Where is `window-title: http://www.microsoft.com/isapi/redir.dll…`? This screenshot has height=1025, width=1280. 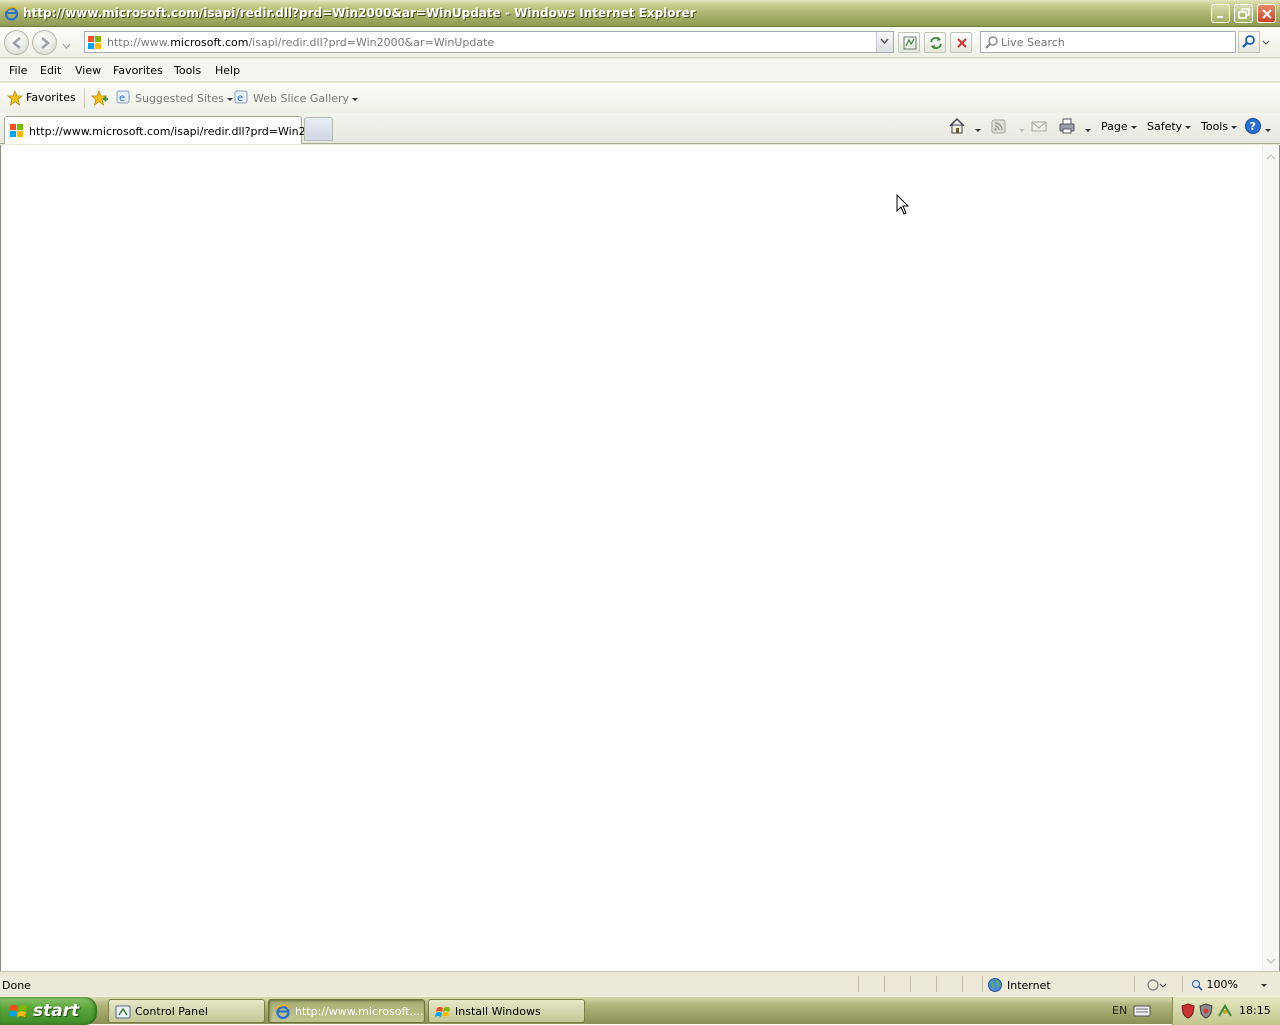
window-title: http://www.microsoft.com/isapi/redir.dll… is located at coordinates (359, 13).